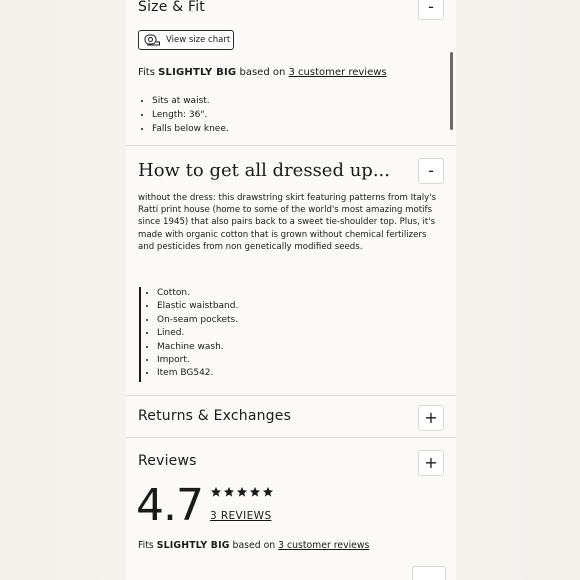 Image resolution: width=580 pixels, height=580 pixels. What do you see at coordinates (197, 360) in the screenshot?
I see `list-item: Import.` at bounding box center [197, 360].